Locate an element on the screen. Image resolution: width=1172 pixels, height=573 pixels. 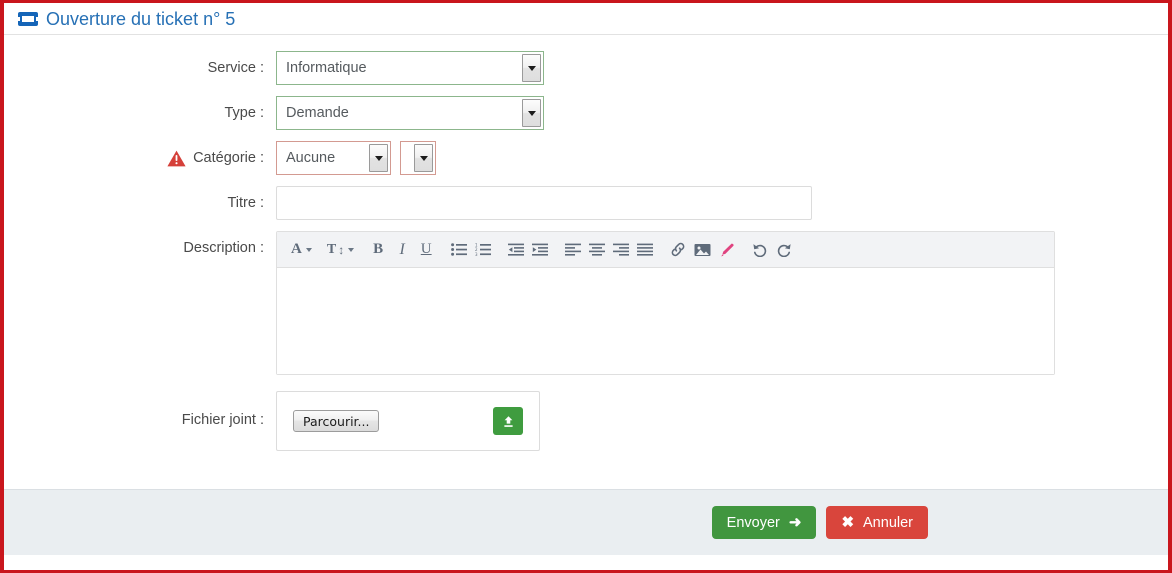
image-icon is located at coordinates (702, 250).